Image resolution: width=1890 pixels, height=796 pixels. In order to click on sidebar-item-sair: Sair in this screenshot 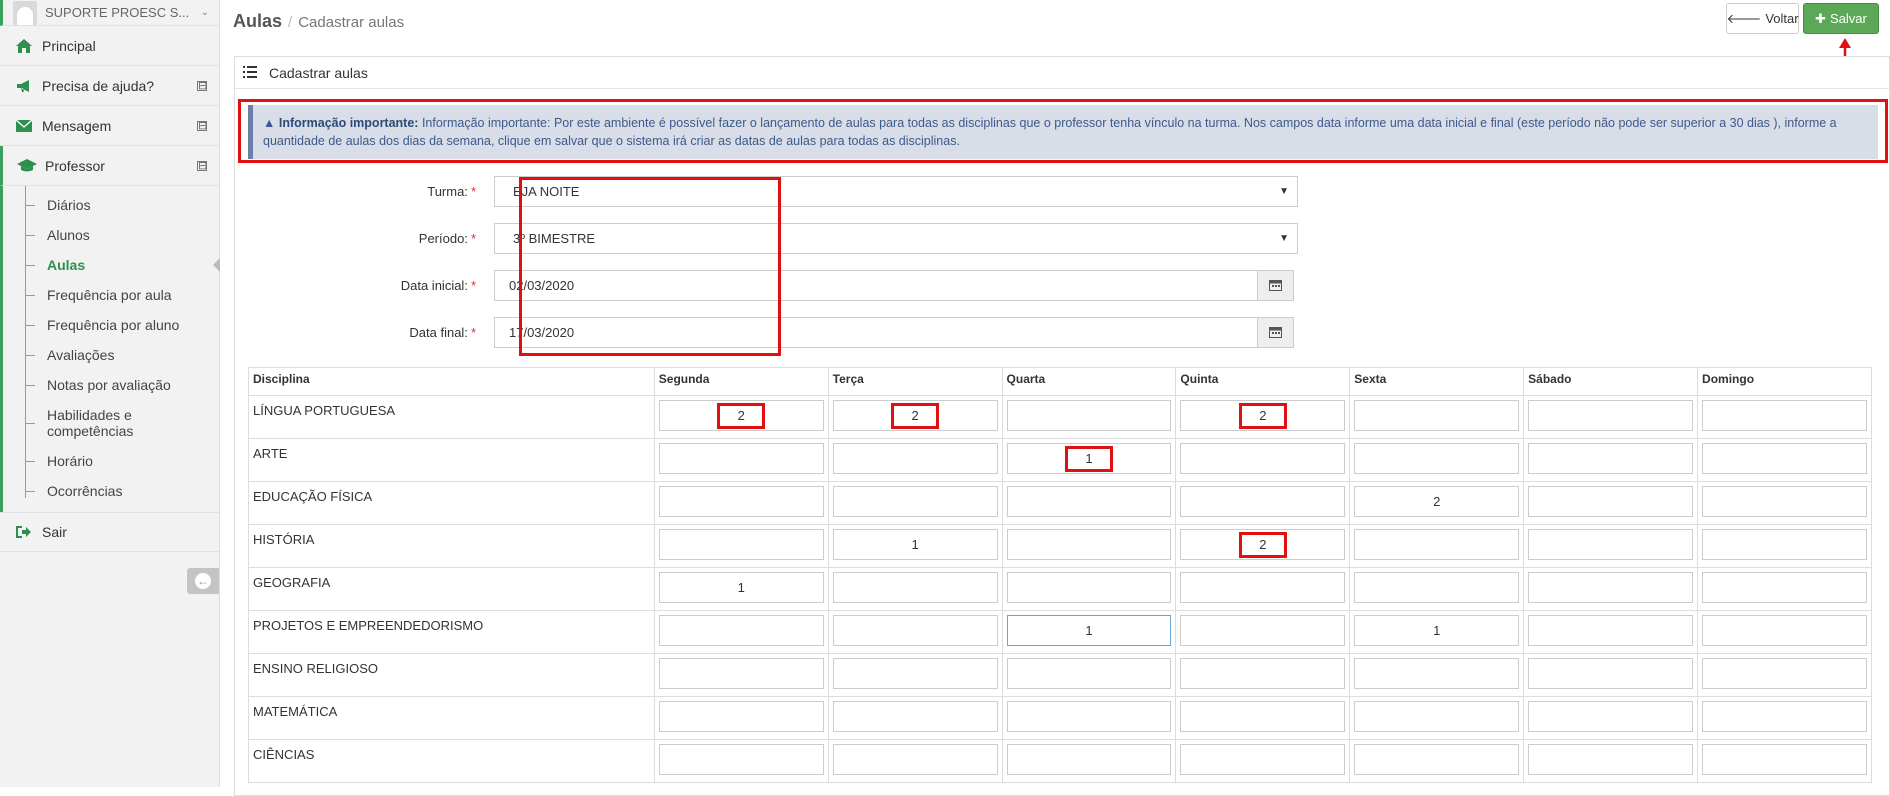, I will do `click(109, 532)`.